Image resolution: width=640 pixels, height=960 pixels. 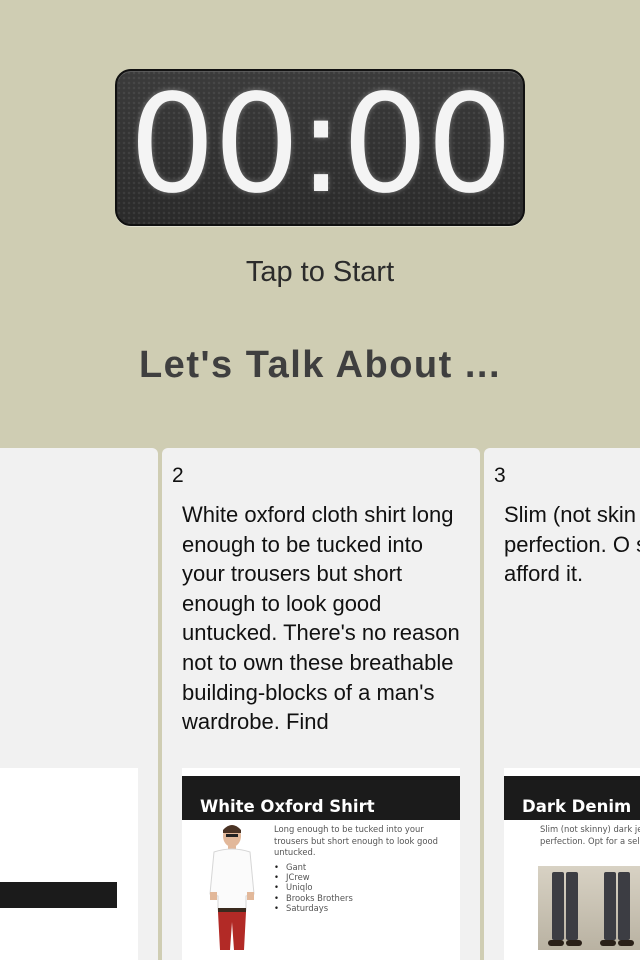 I want to click on shirt-model-image, so click(x=232, y=887).